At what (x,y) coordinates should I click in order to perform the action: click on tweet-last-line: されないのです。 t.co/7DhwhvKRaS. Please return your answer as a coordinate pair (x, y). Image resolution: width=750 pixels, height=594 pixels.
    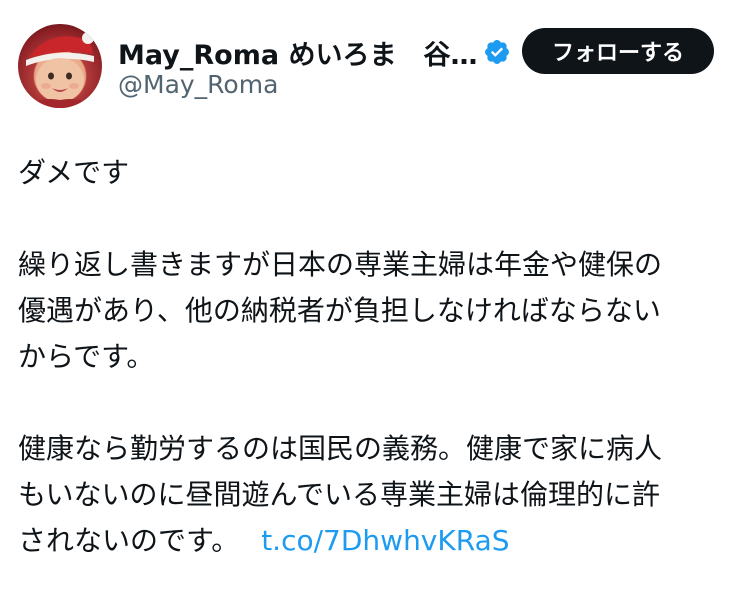
    Looking at the image, I should click on (374, 541).